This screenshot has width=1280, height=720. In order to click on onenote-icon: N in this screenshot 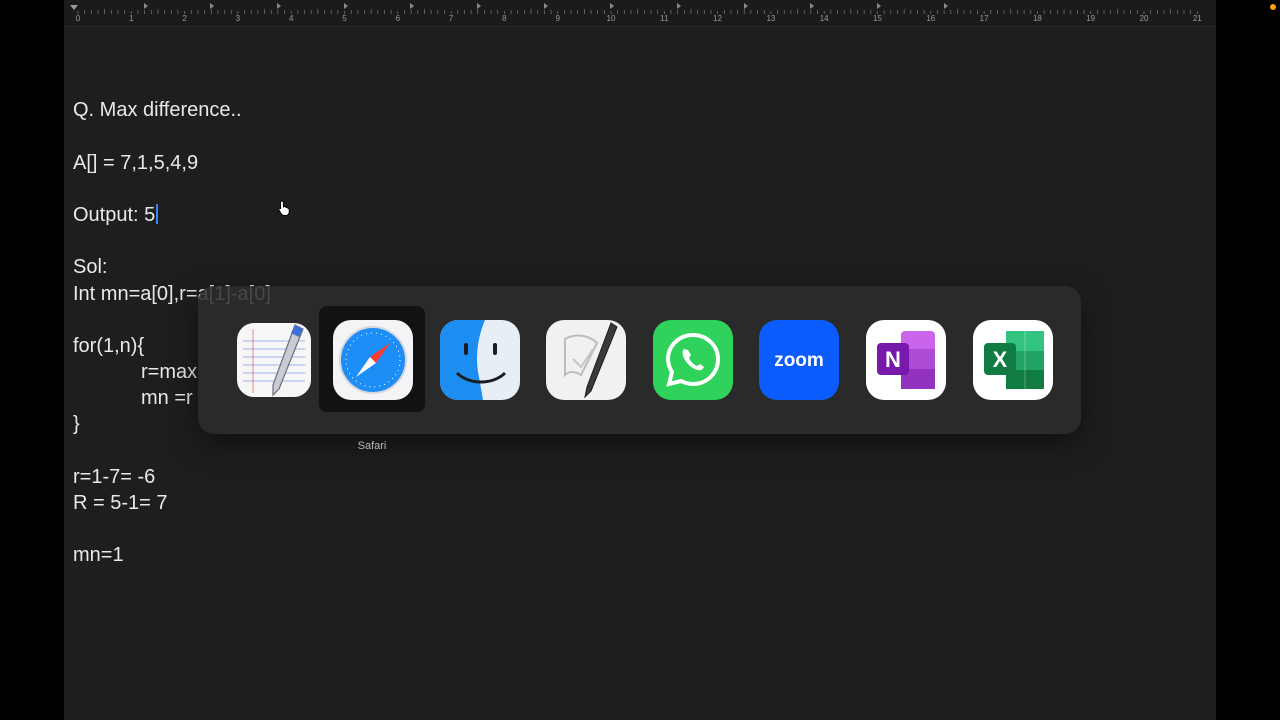, I will do `click(906, 360)`.